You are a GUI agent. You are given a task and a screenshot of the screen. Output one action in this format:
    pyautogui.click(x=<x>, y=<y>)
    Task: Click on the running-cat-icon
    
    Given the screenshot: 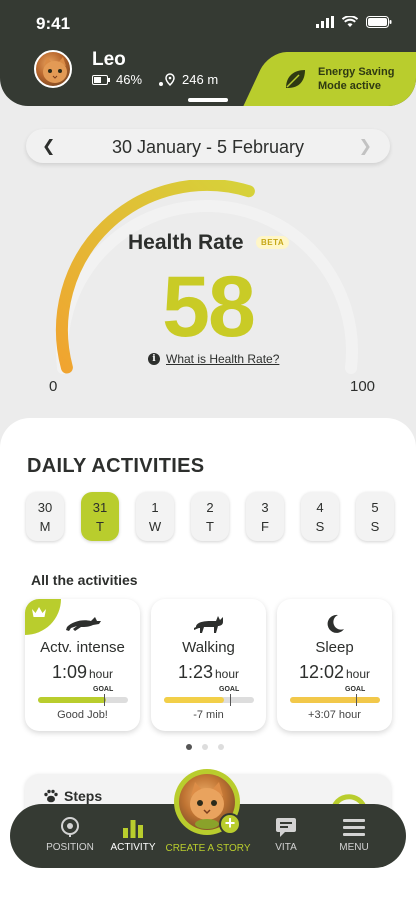 What is the action you would take?
    pyautogui.click(x=83, y=624)
    